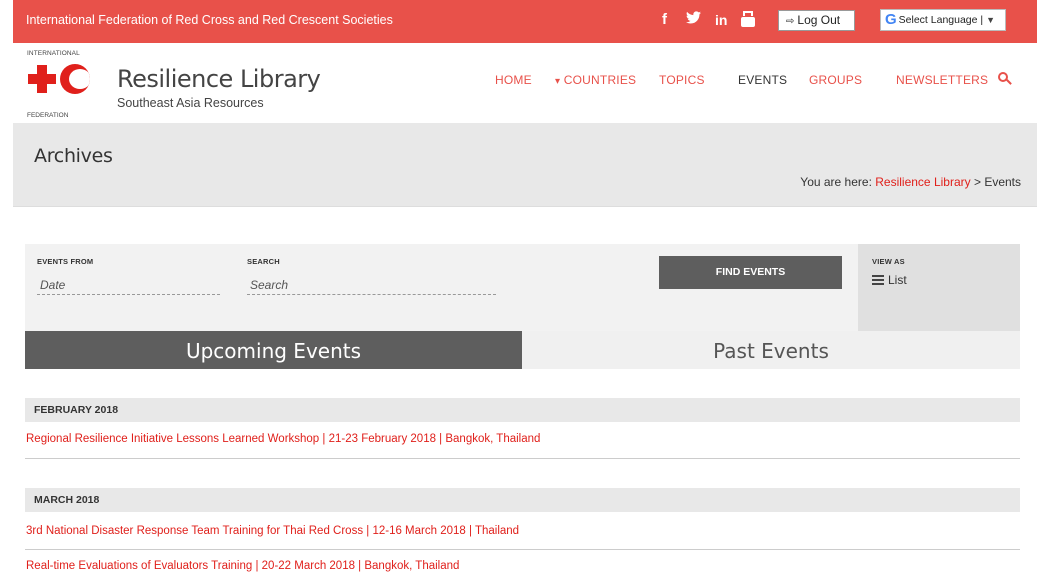 This screenshot has height=576, width=1037. I want to click on month-header: MARCH 2018, so click(522, 500).